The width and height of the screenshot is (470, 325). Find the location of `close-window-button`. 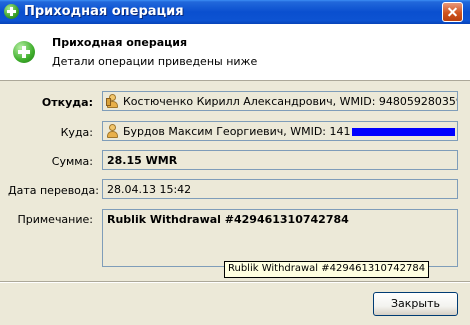

close-window-button is located at coordinates (452, 12).